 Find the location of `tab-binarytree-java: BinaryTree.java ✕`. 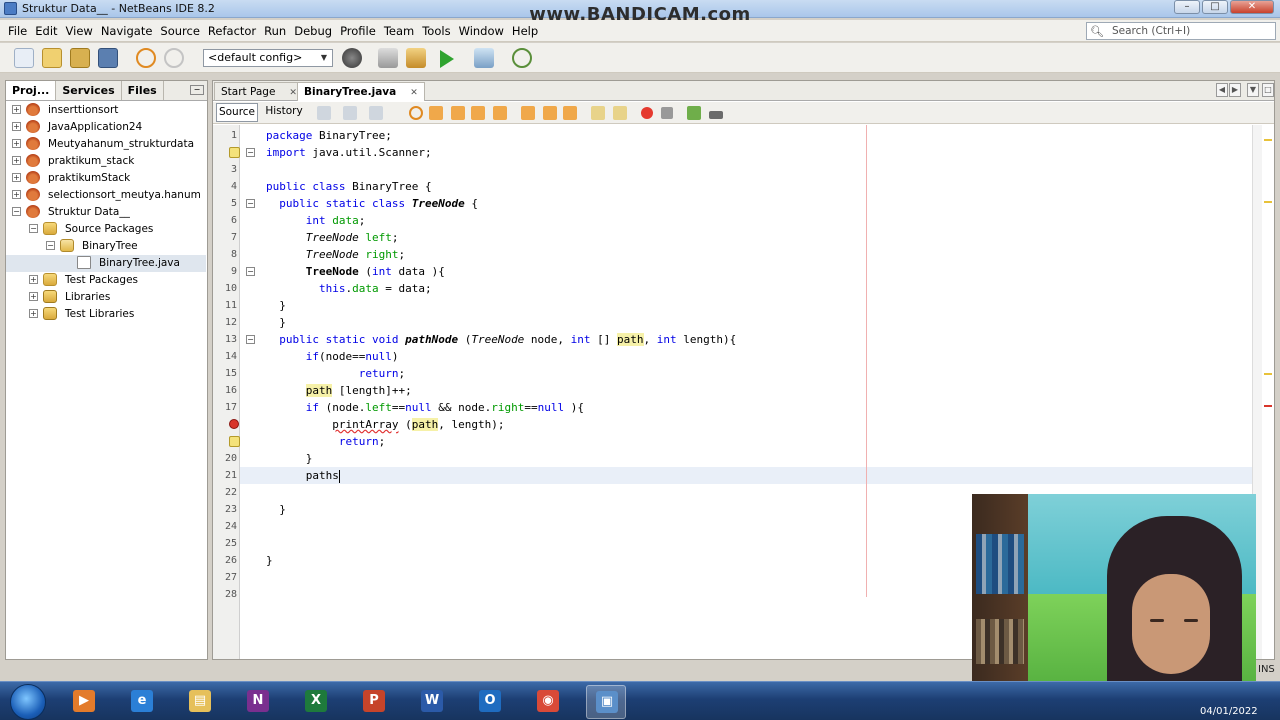

tab-binarytree-java: BinaryTree.java ✕ is located at coordinates (361, 91).